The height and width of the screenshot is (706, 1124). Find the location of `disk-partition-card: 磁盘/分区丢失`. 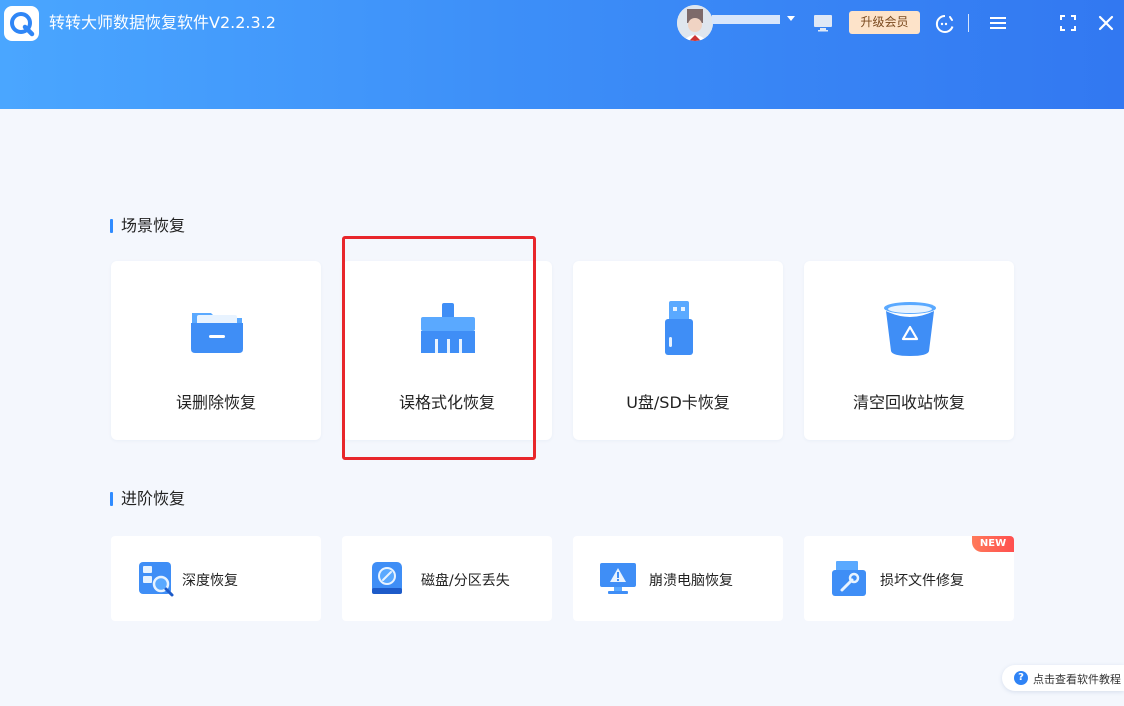

disk-partition-card: 磁盘/分区丢失 is located at coordinates (447, 578).